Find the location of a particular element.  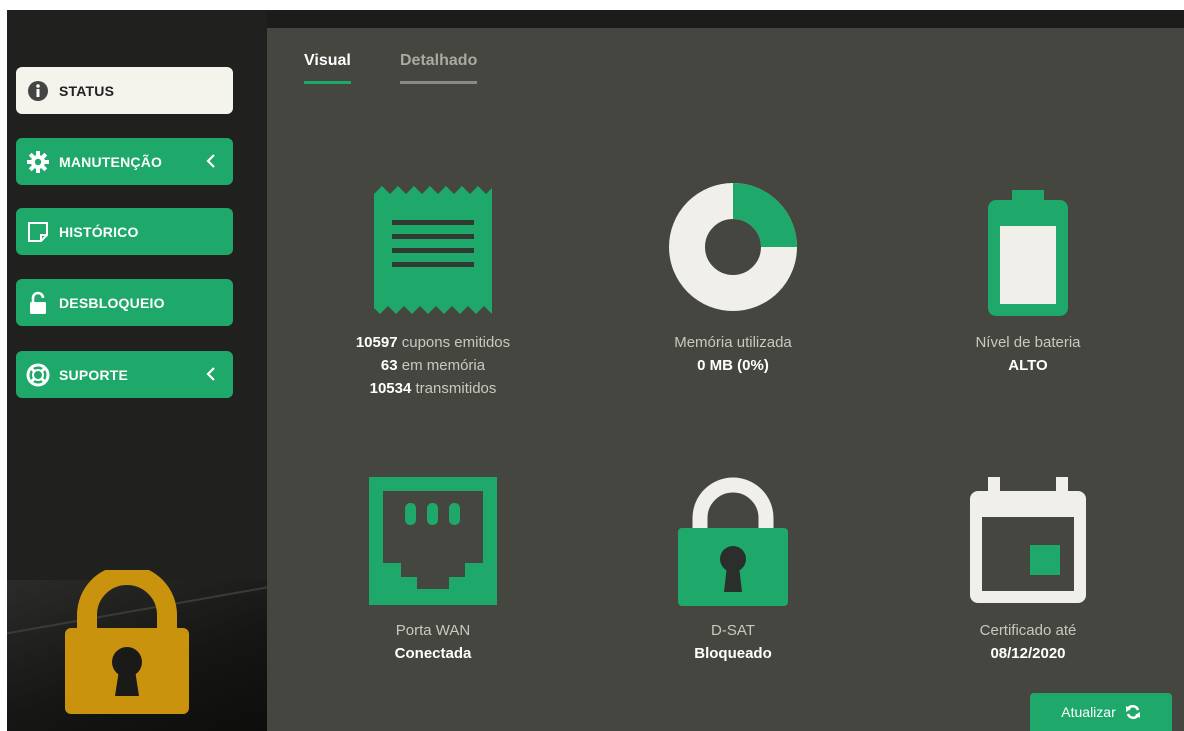

tab-visual: Visual is located at coordinates (327, 68).